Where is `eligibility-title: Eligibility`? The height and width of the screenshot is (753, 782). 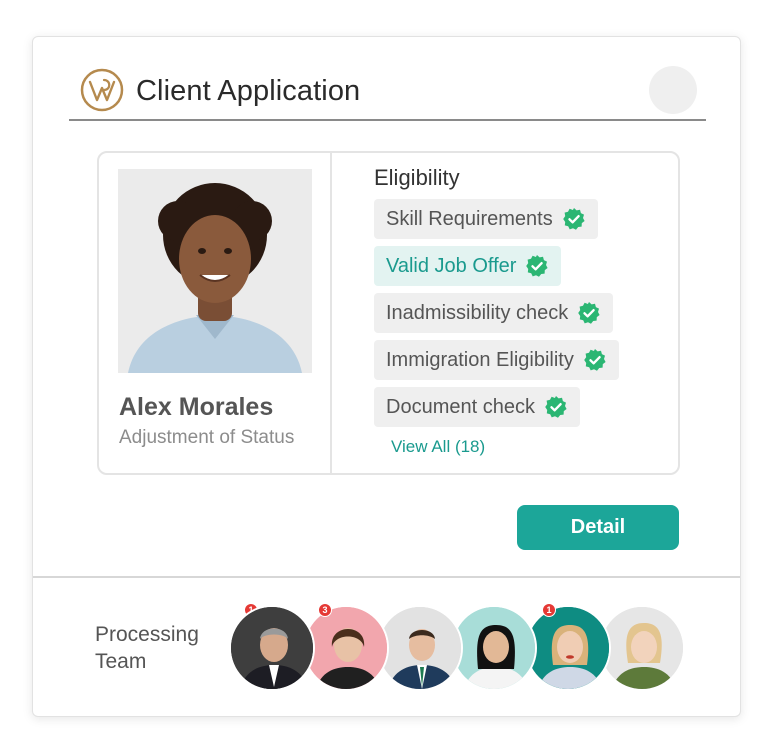
eligibility-title: Eligibility is located at coordinates (417, 177).